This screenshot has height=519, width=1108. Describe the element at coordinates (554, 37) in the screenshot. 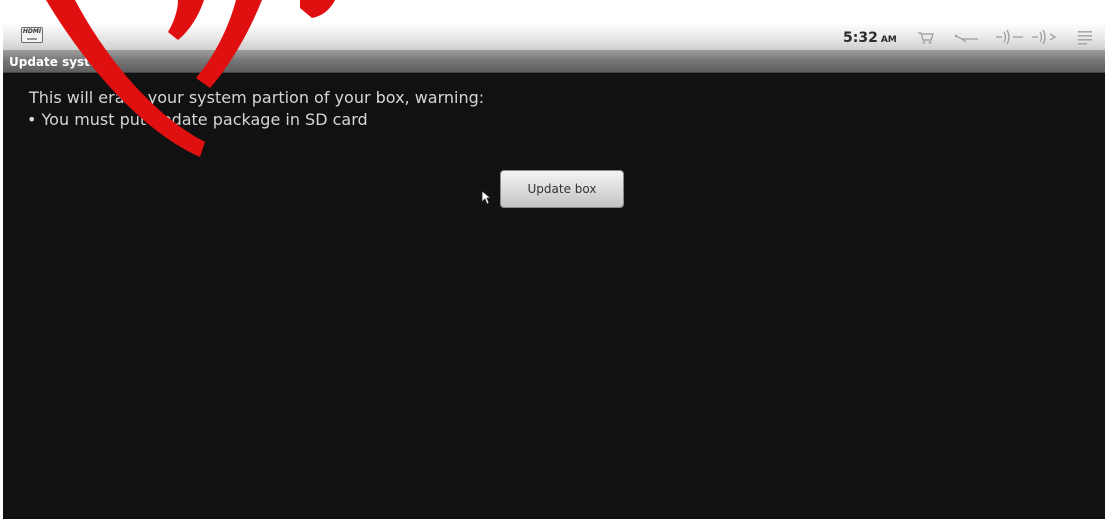

I see `status-bar: HDMI 5:32 AM` at that location.